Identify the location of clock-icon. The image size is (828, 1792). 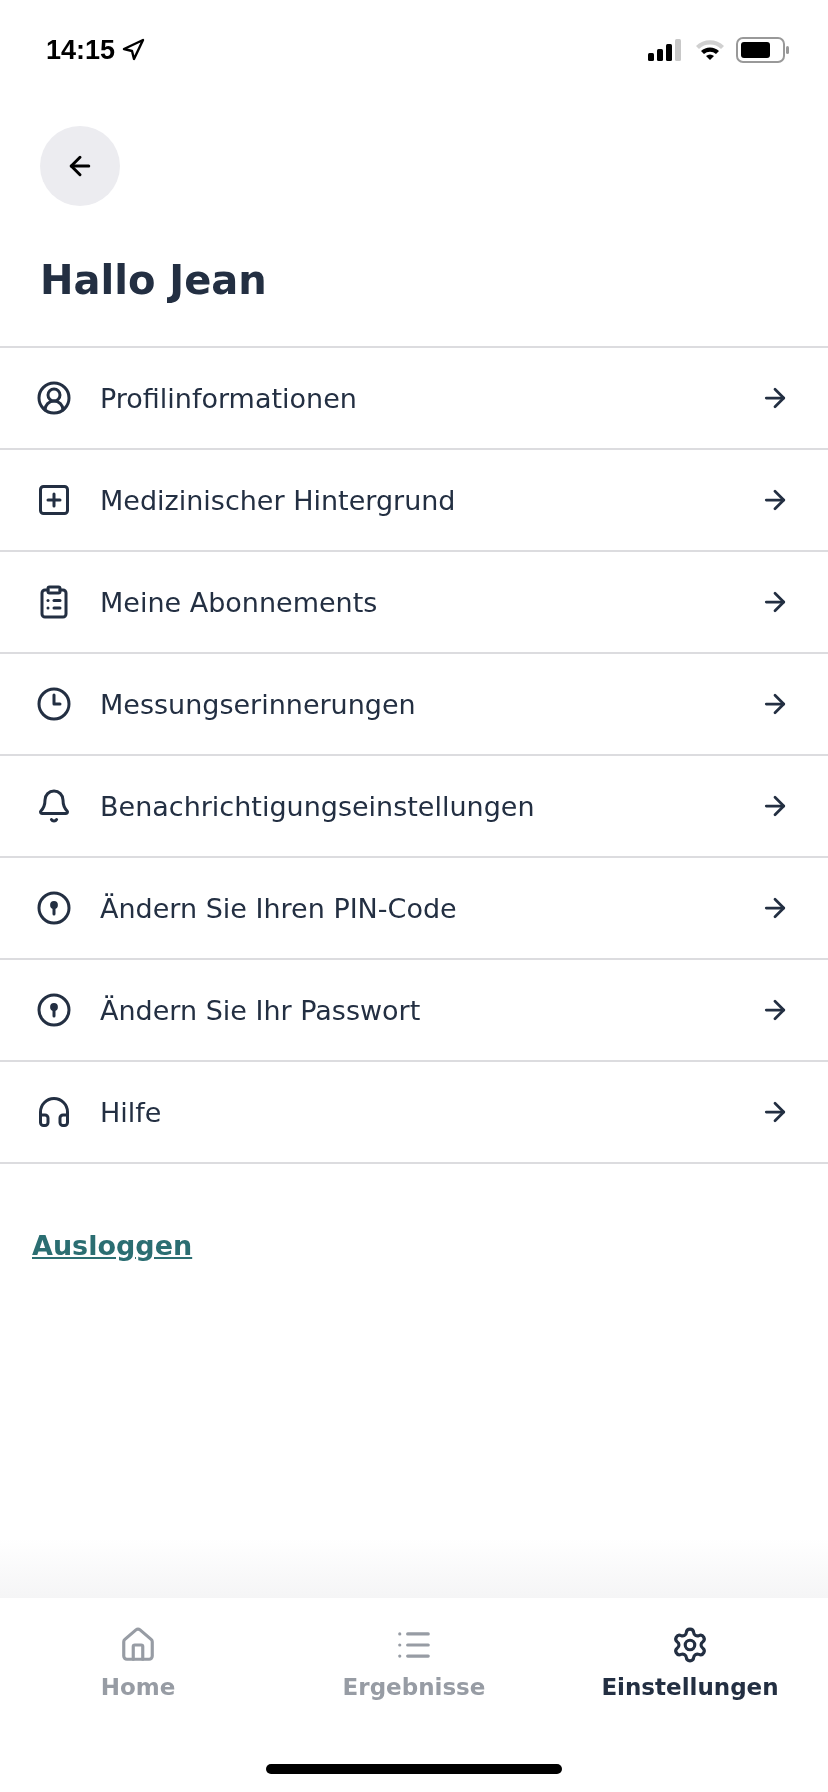
(54, 704).